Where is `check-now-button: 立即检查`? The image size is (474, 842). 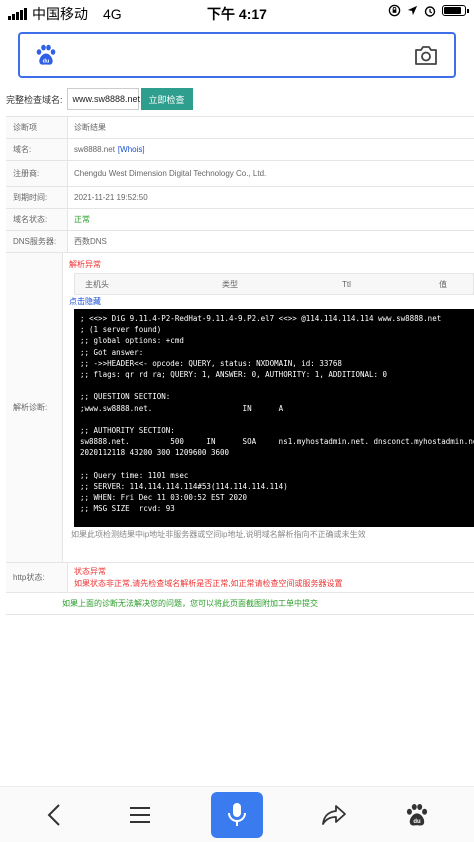 check-now-button: 立即检查 is located at coordinates (166, 99).